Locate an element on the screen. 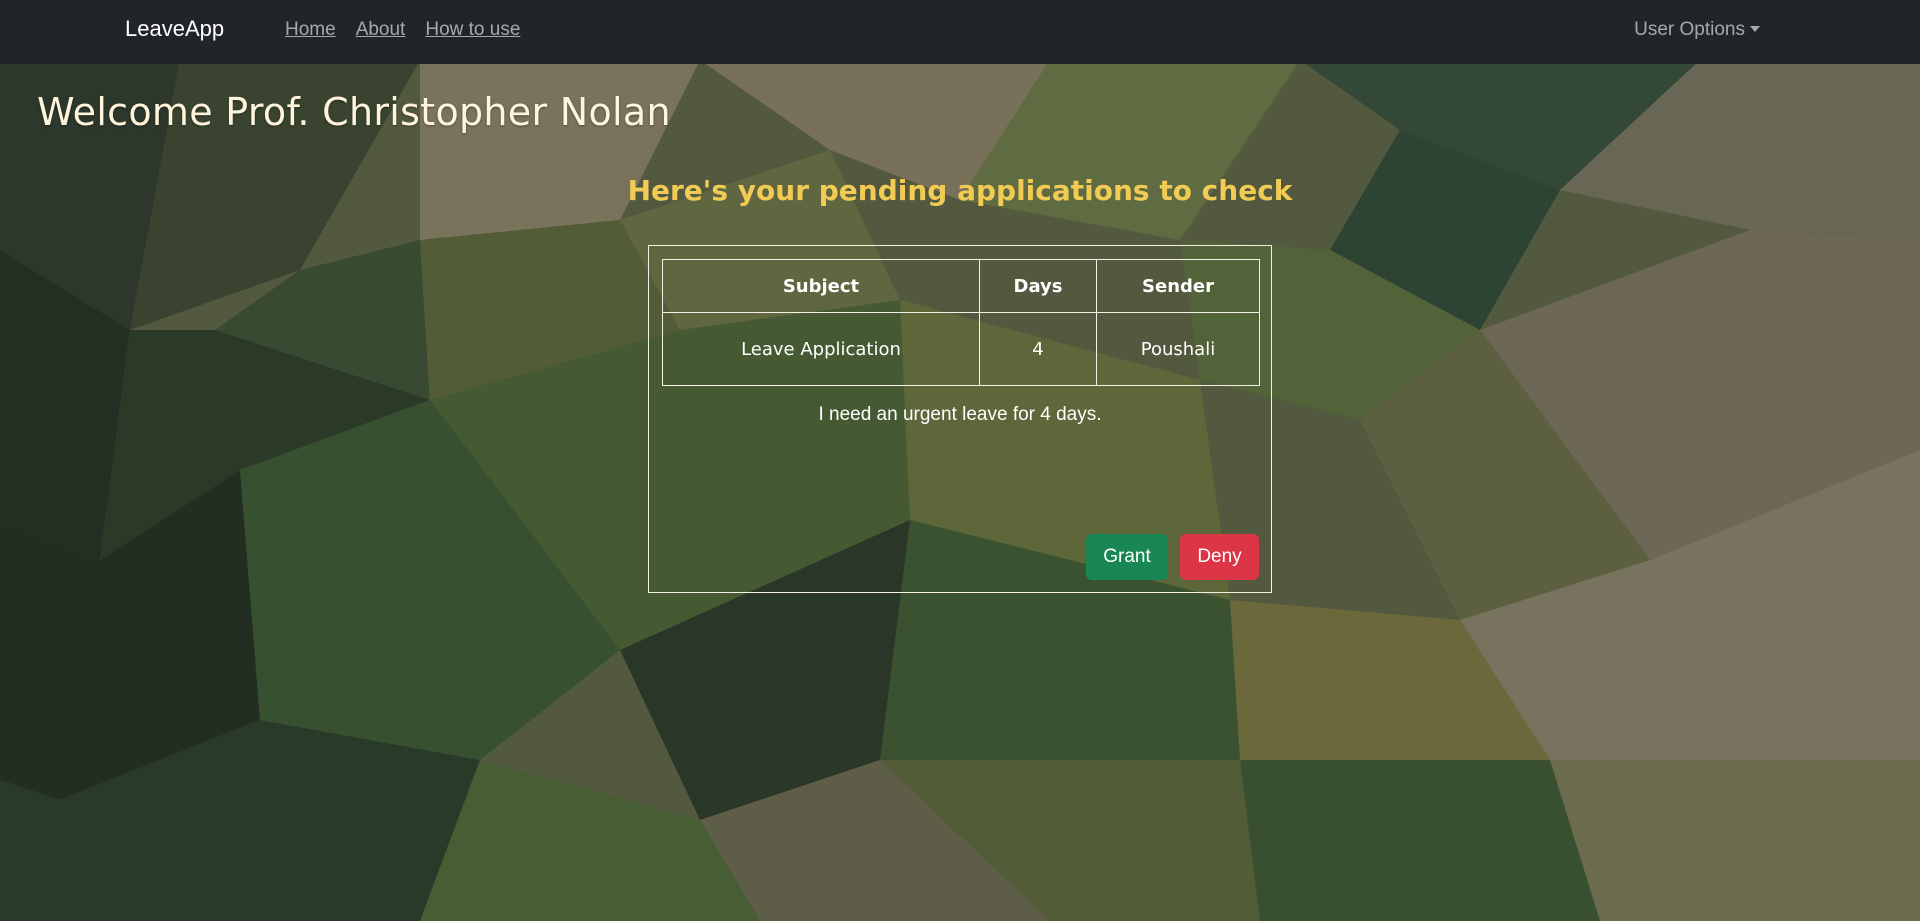 The image size is (1920, 921). user-options-label: User Options is located at coordinates (1689, 29).